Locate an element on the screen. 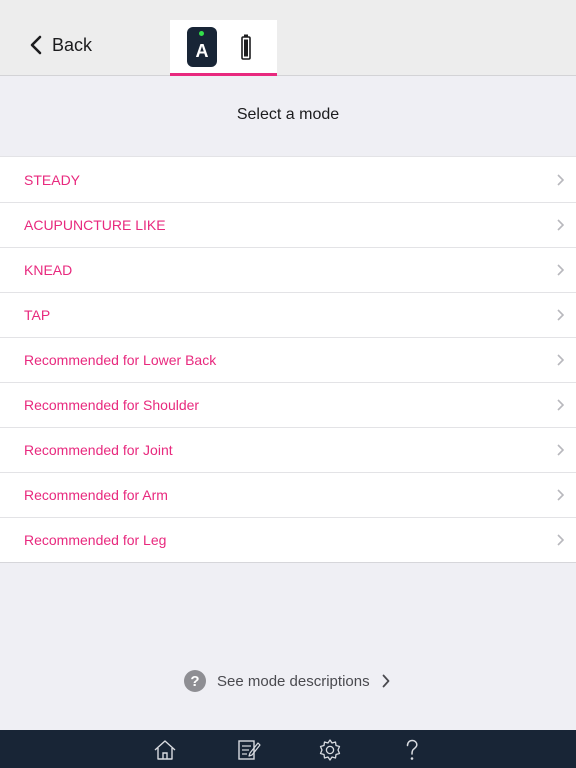  device-a-tab: A is located at coordinates (202, 47).